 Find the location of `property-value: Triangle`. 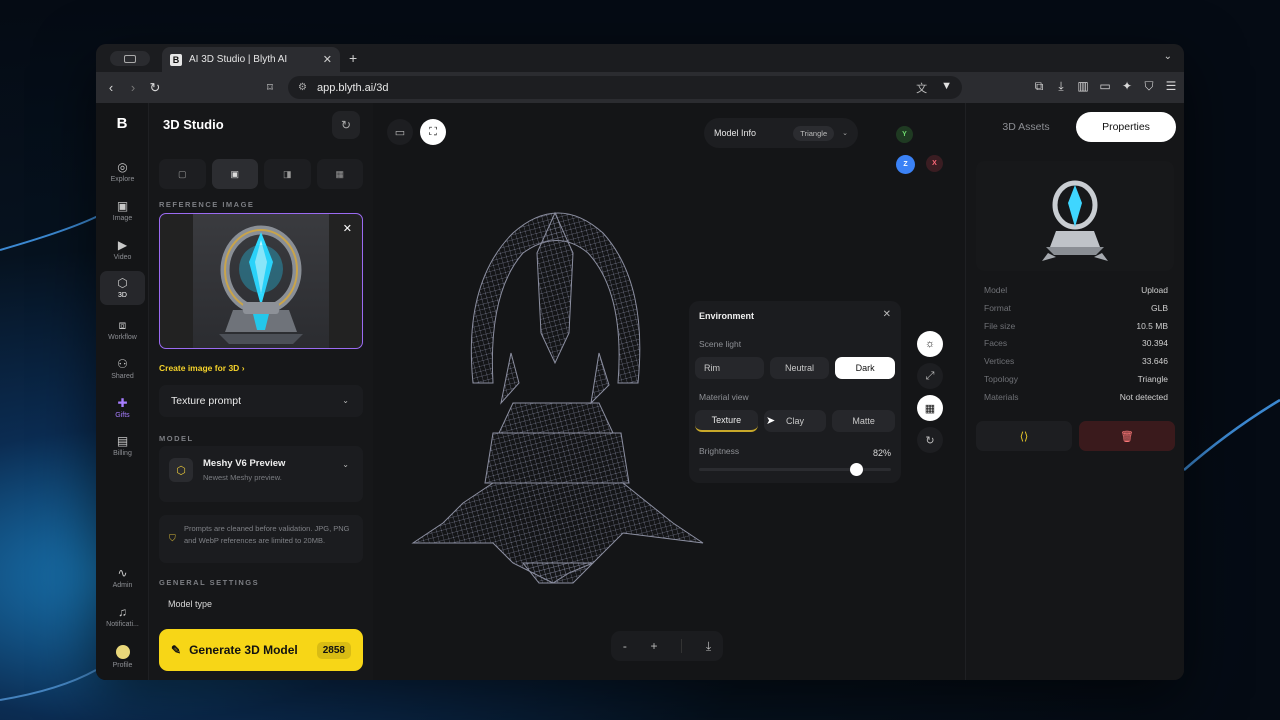

property-value: Triangle is located at coordinates (1152, 378).